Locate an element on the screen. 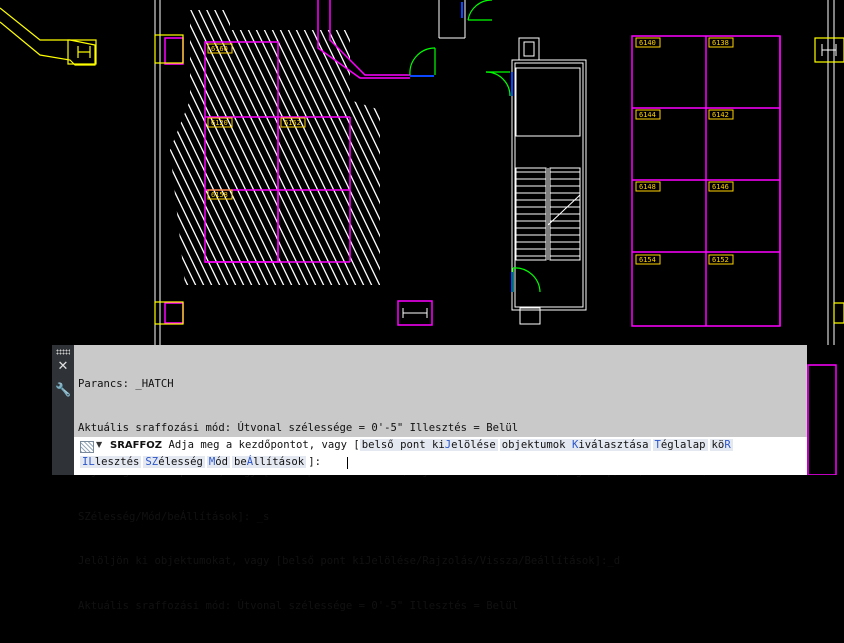  room-label: 6160 is located at coordinates (220, 48).